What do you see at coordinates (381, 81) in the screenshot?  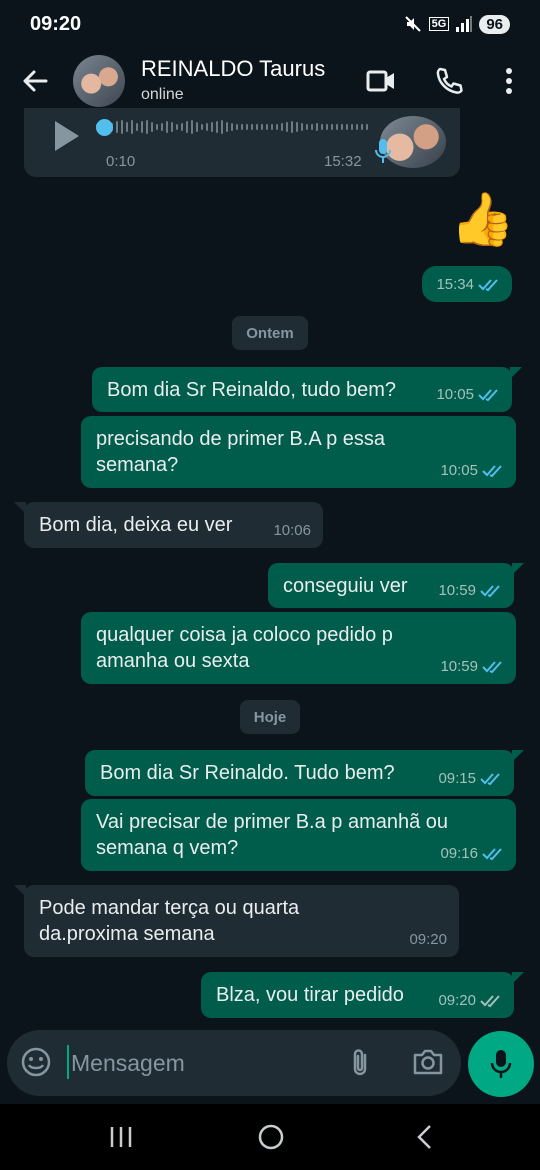 I see `video-call-icon` at bounding box center [381, 81].